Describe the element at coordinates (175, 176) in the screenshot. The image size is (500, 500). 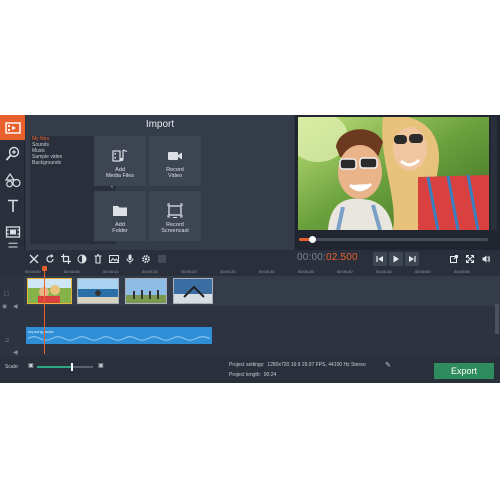
I see `record-video-label-2: Video` at that location.